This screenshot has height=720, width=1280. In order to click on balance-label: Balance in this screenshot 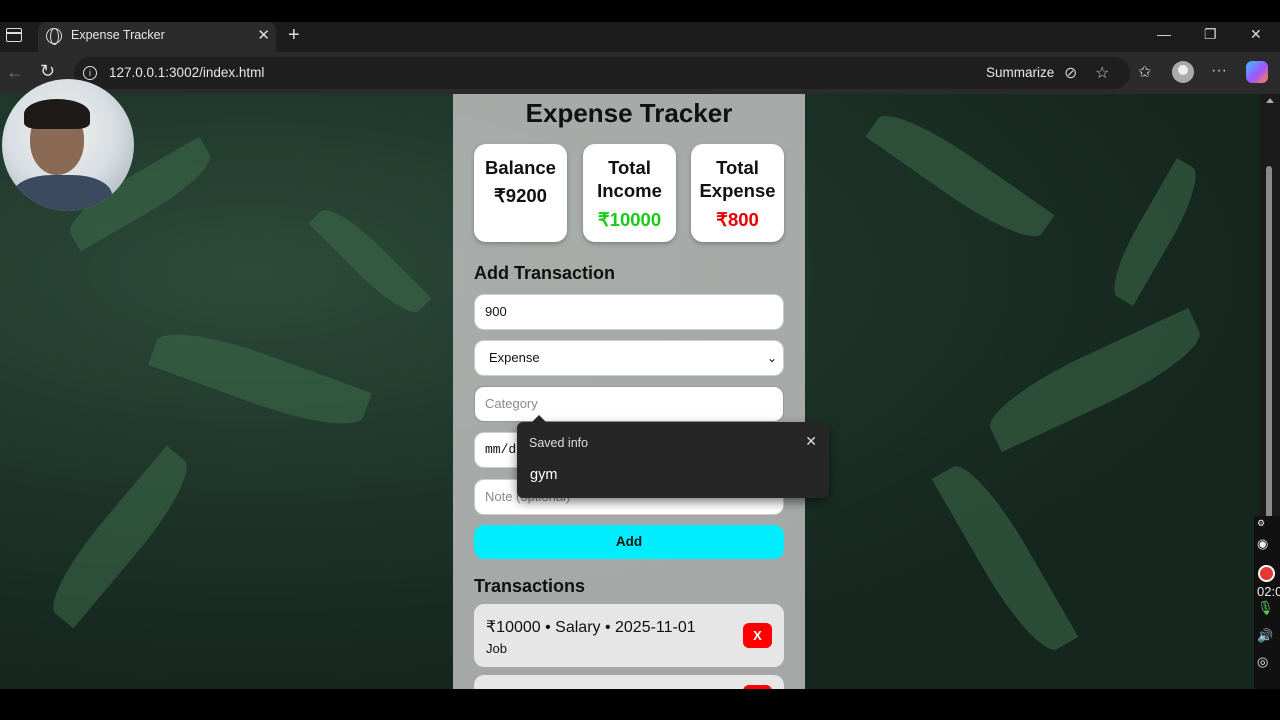, I will do `click(520, 167)`.